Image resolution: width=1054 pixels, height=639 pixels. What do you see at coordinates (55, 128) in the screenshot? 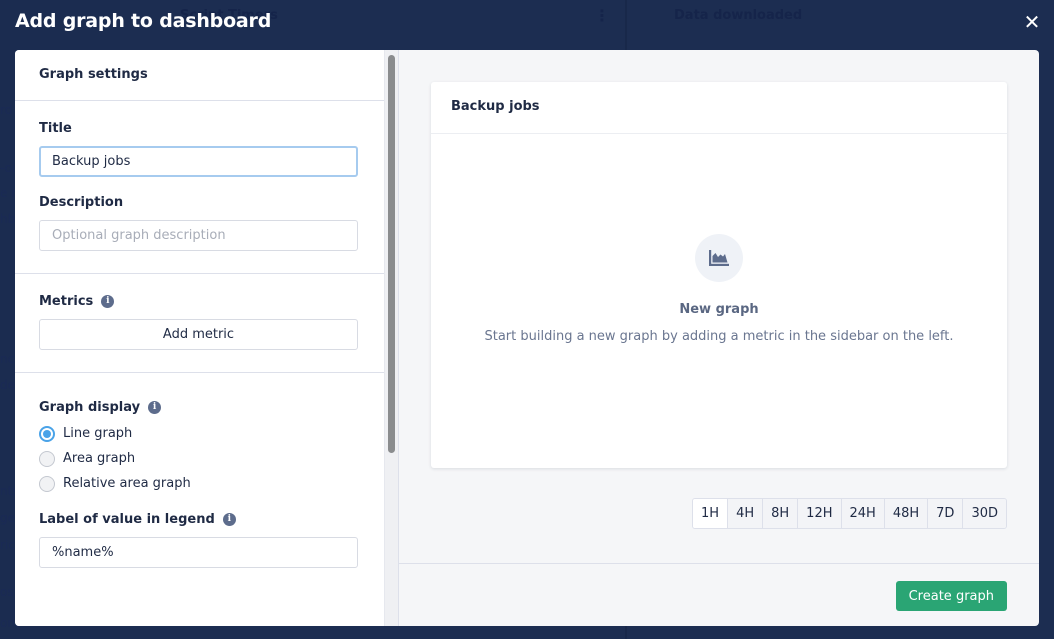
I see `title-label-text: Title` at bounding box center [55, 128].